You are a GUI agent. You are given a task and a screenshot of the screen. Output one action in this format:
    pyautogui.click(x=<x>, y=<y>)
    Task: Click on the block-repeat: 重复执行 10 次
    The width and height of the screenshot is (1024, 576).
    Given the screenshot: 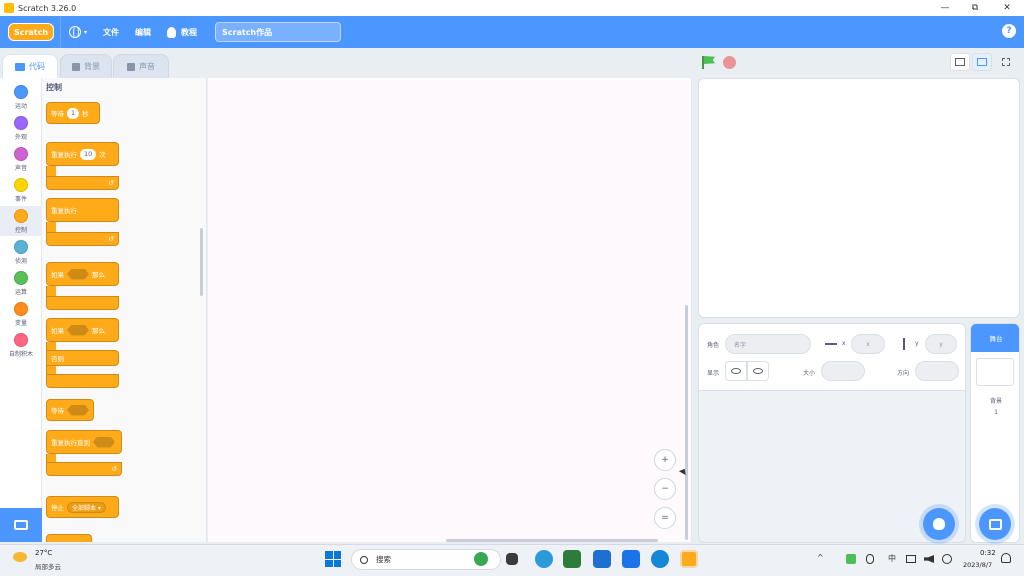 What is the action you would take?
    pyautogui.click(x=82, y=154)
    